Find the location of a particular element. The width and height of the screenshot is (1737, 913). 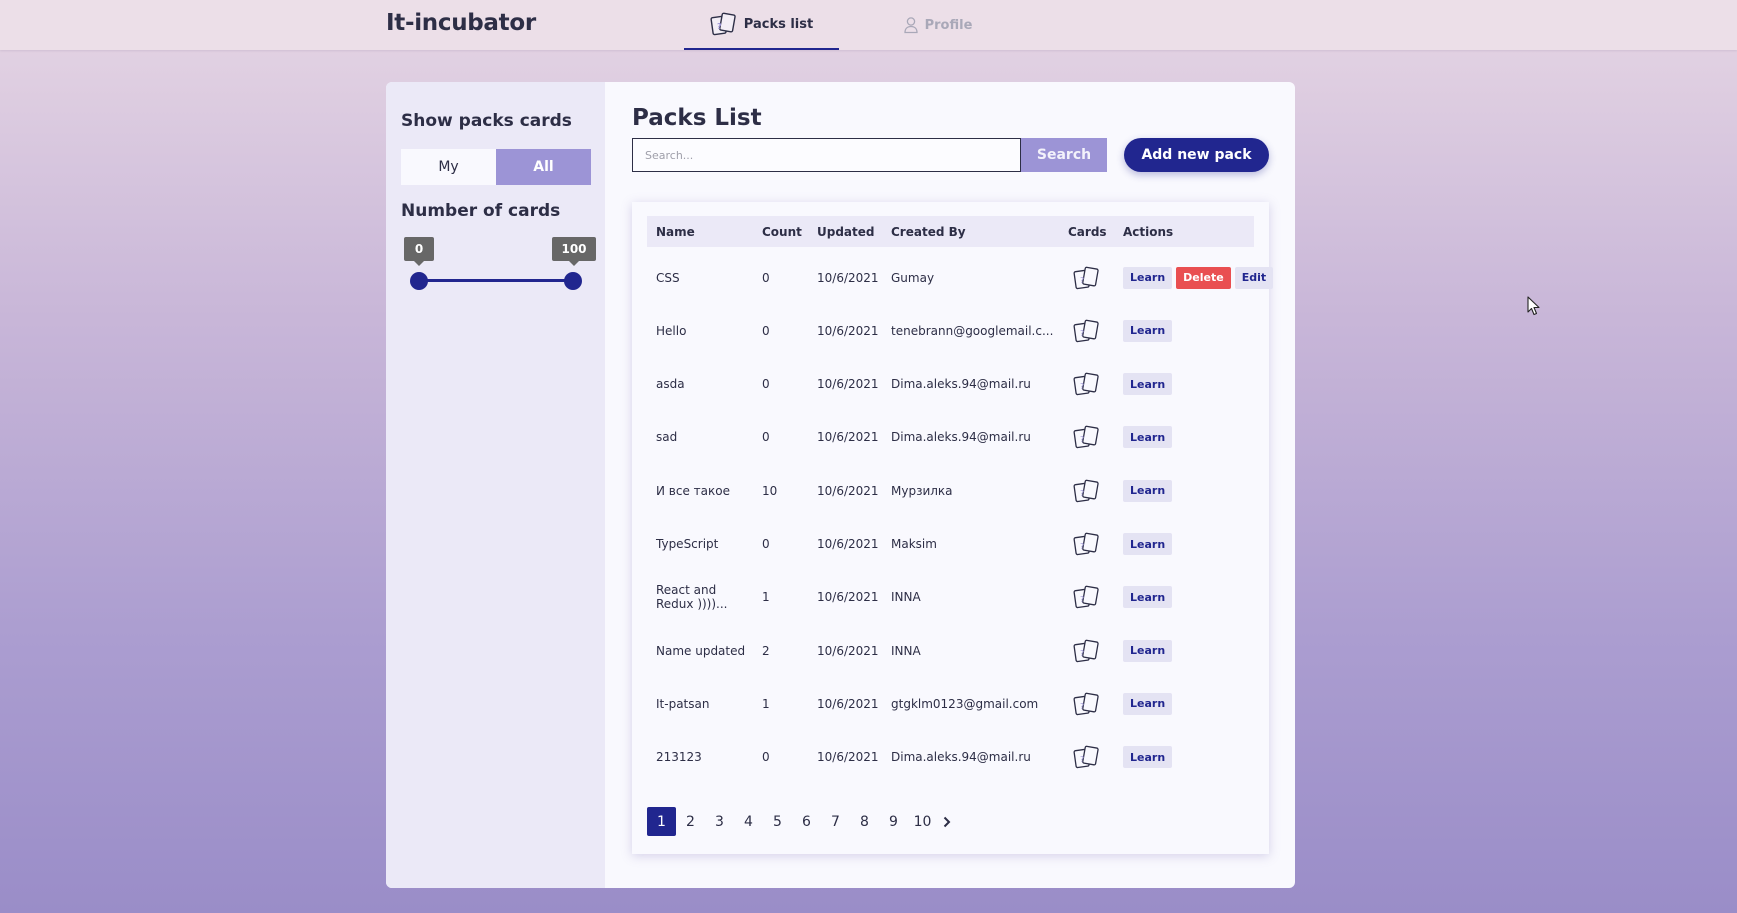

pack-name: It-patsan is located at coordinates (683, 703).